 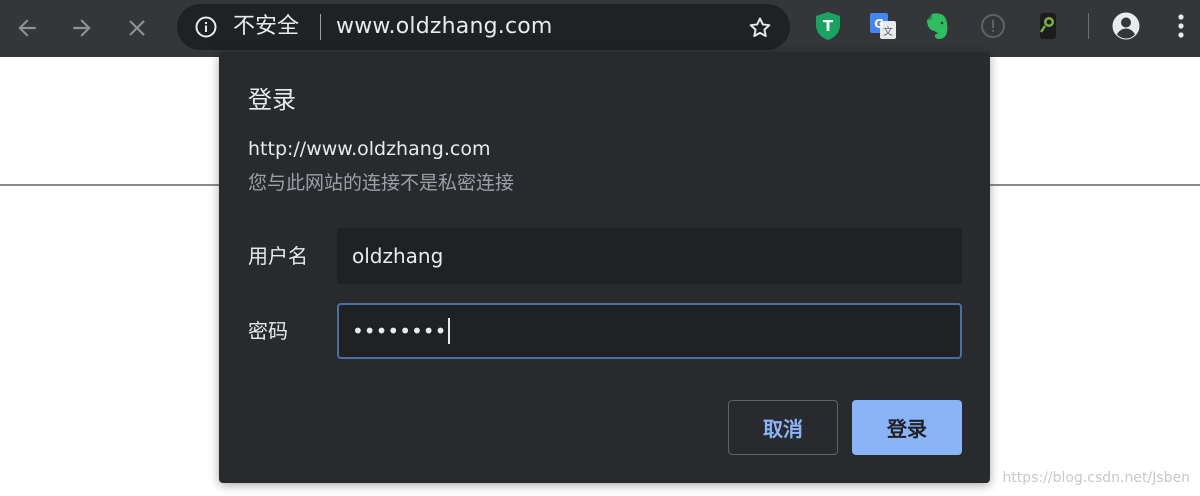 I want to click on username-value: oldzhang, so click(x=398, y=256).